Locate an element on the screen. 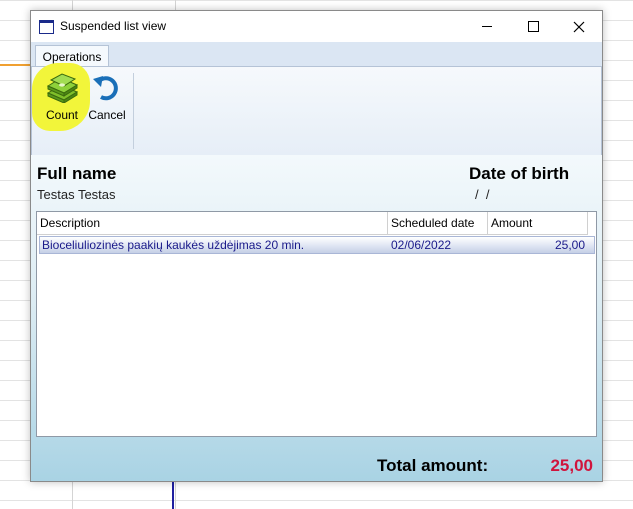  ribbon-tab-row: Operations is located at coordinates (316, 54).